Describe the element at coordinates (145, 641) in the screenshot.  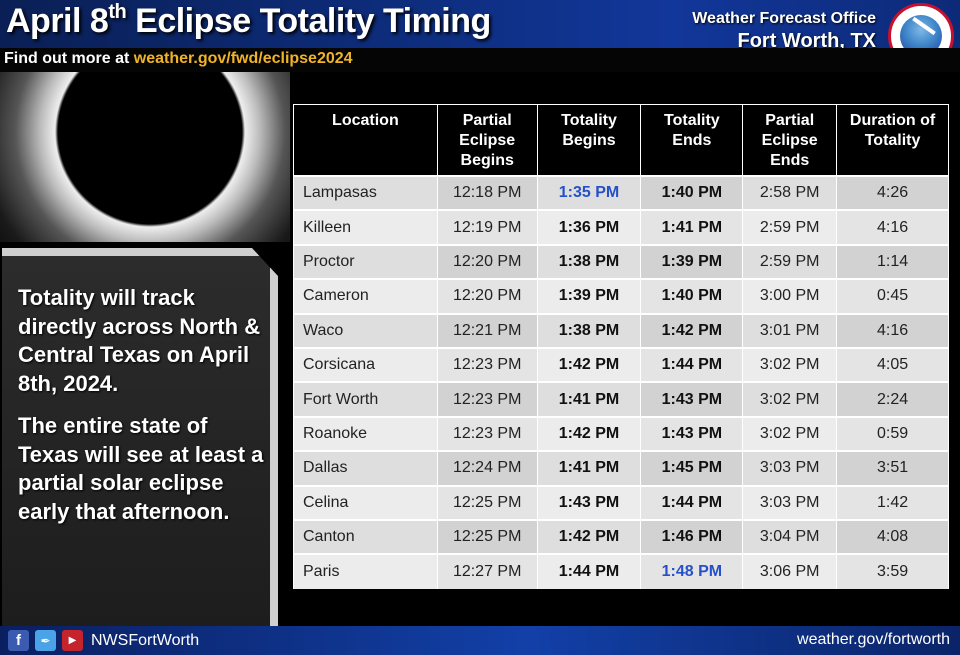
I see `social-handle: NWSFortWorth` at that location.